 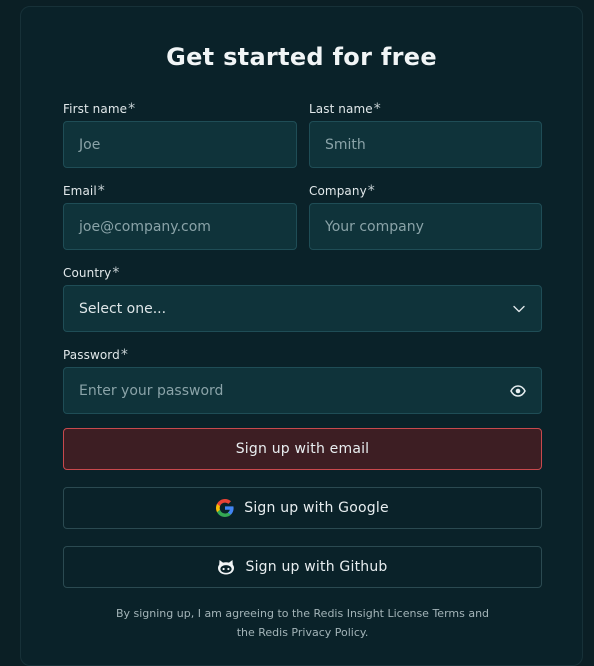 I want to click on company-field: Company* Your company, so click(x=425, y=216).